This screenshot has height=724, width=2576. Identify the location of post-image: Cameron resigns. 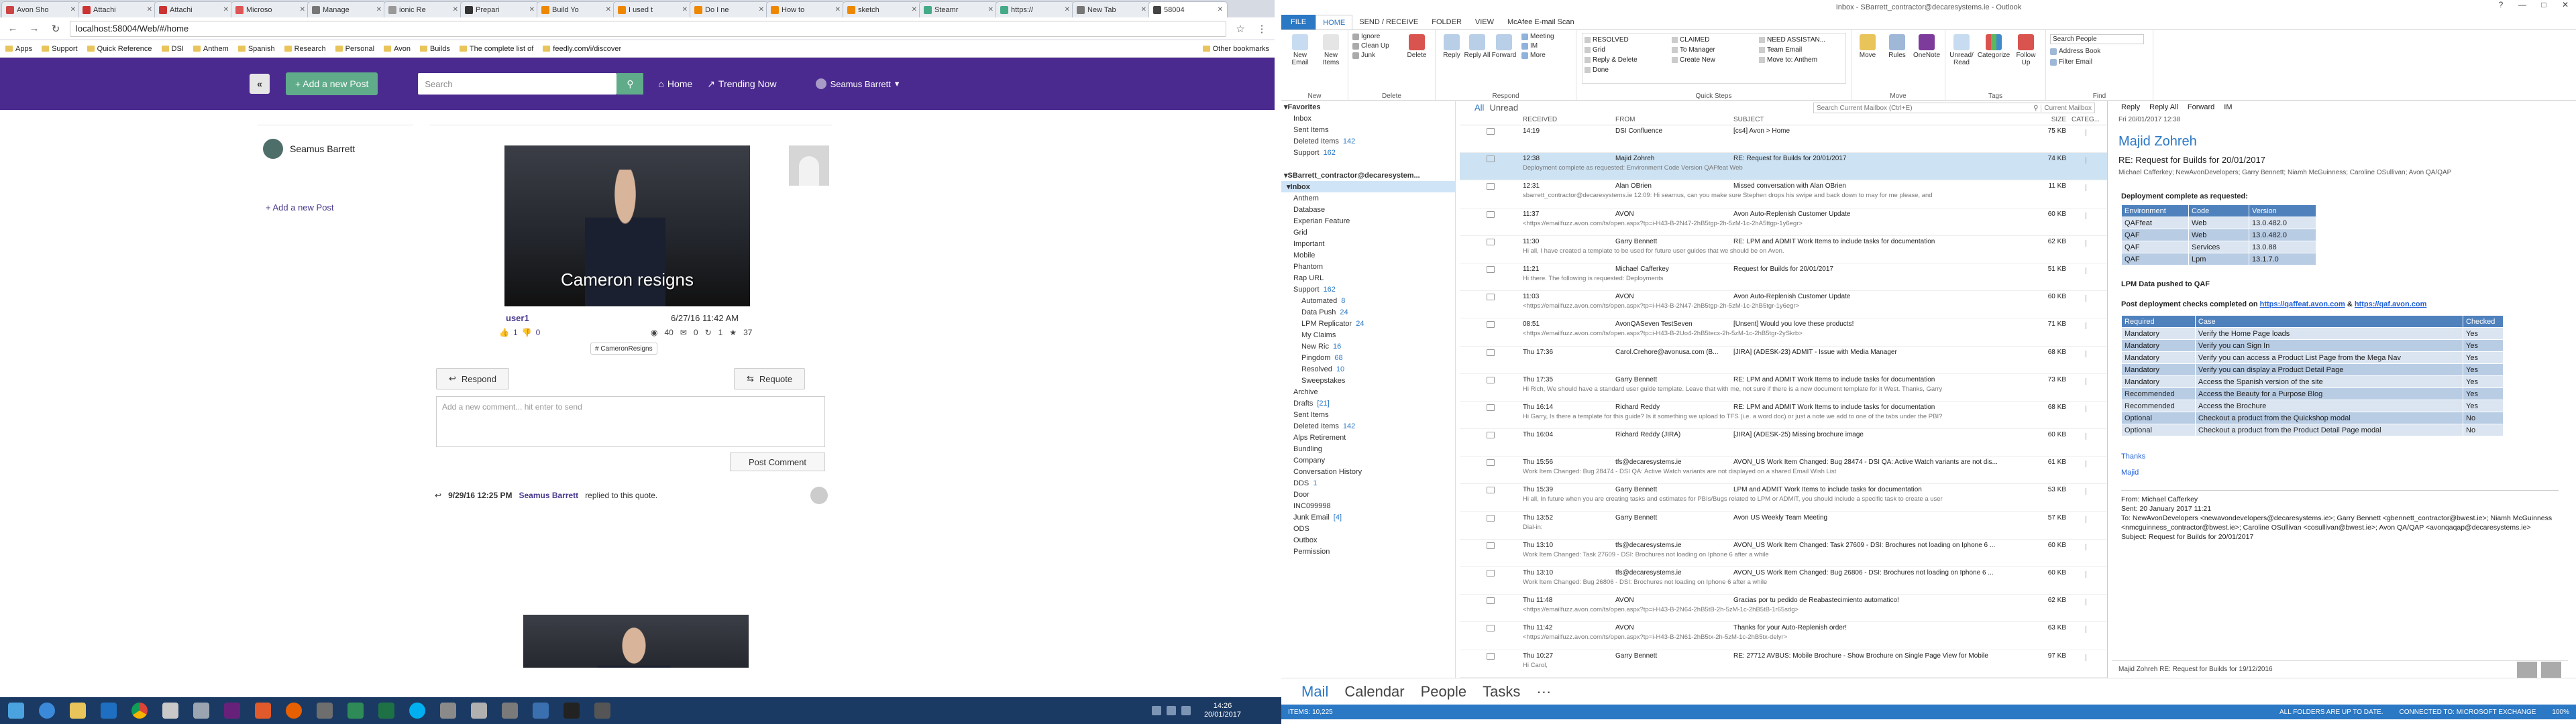
(627, 225).